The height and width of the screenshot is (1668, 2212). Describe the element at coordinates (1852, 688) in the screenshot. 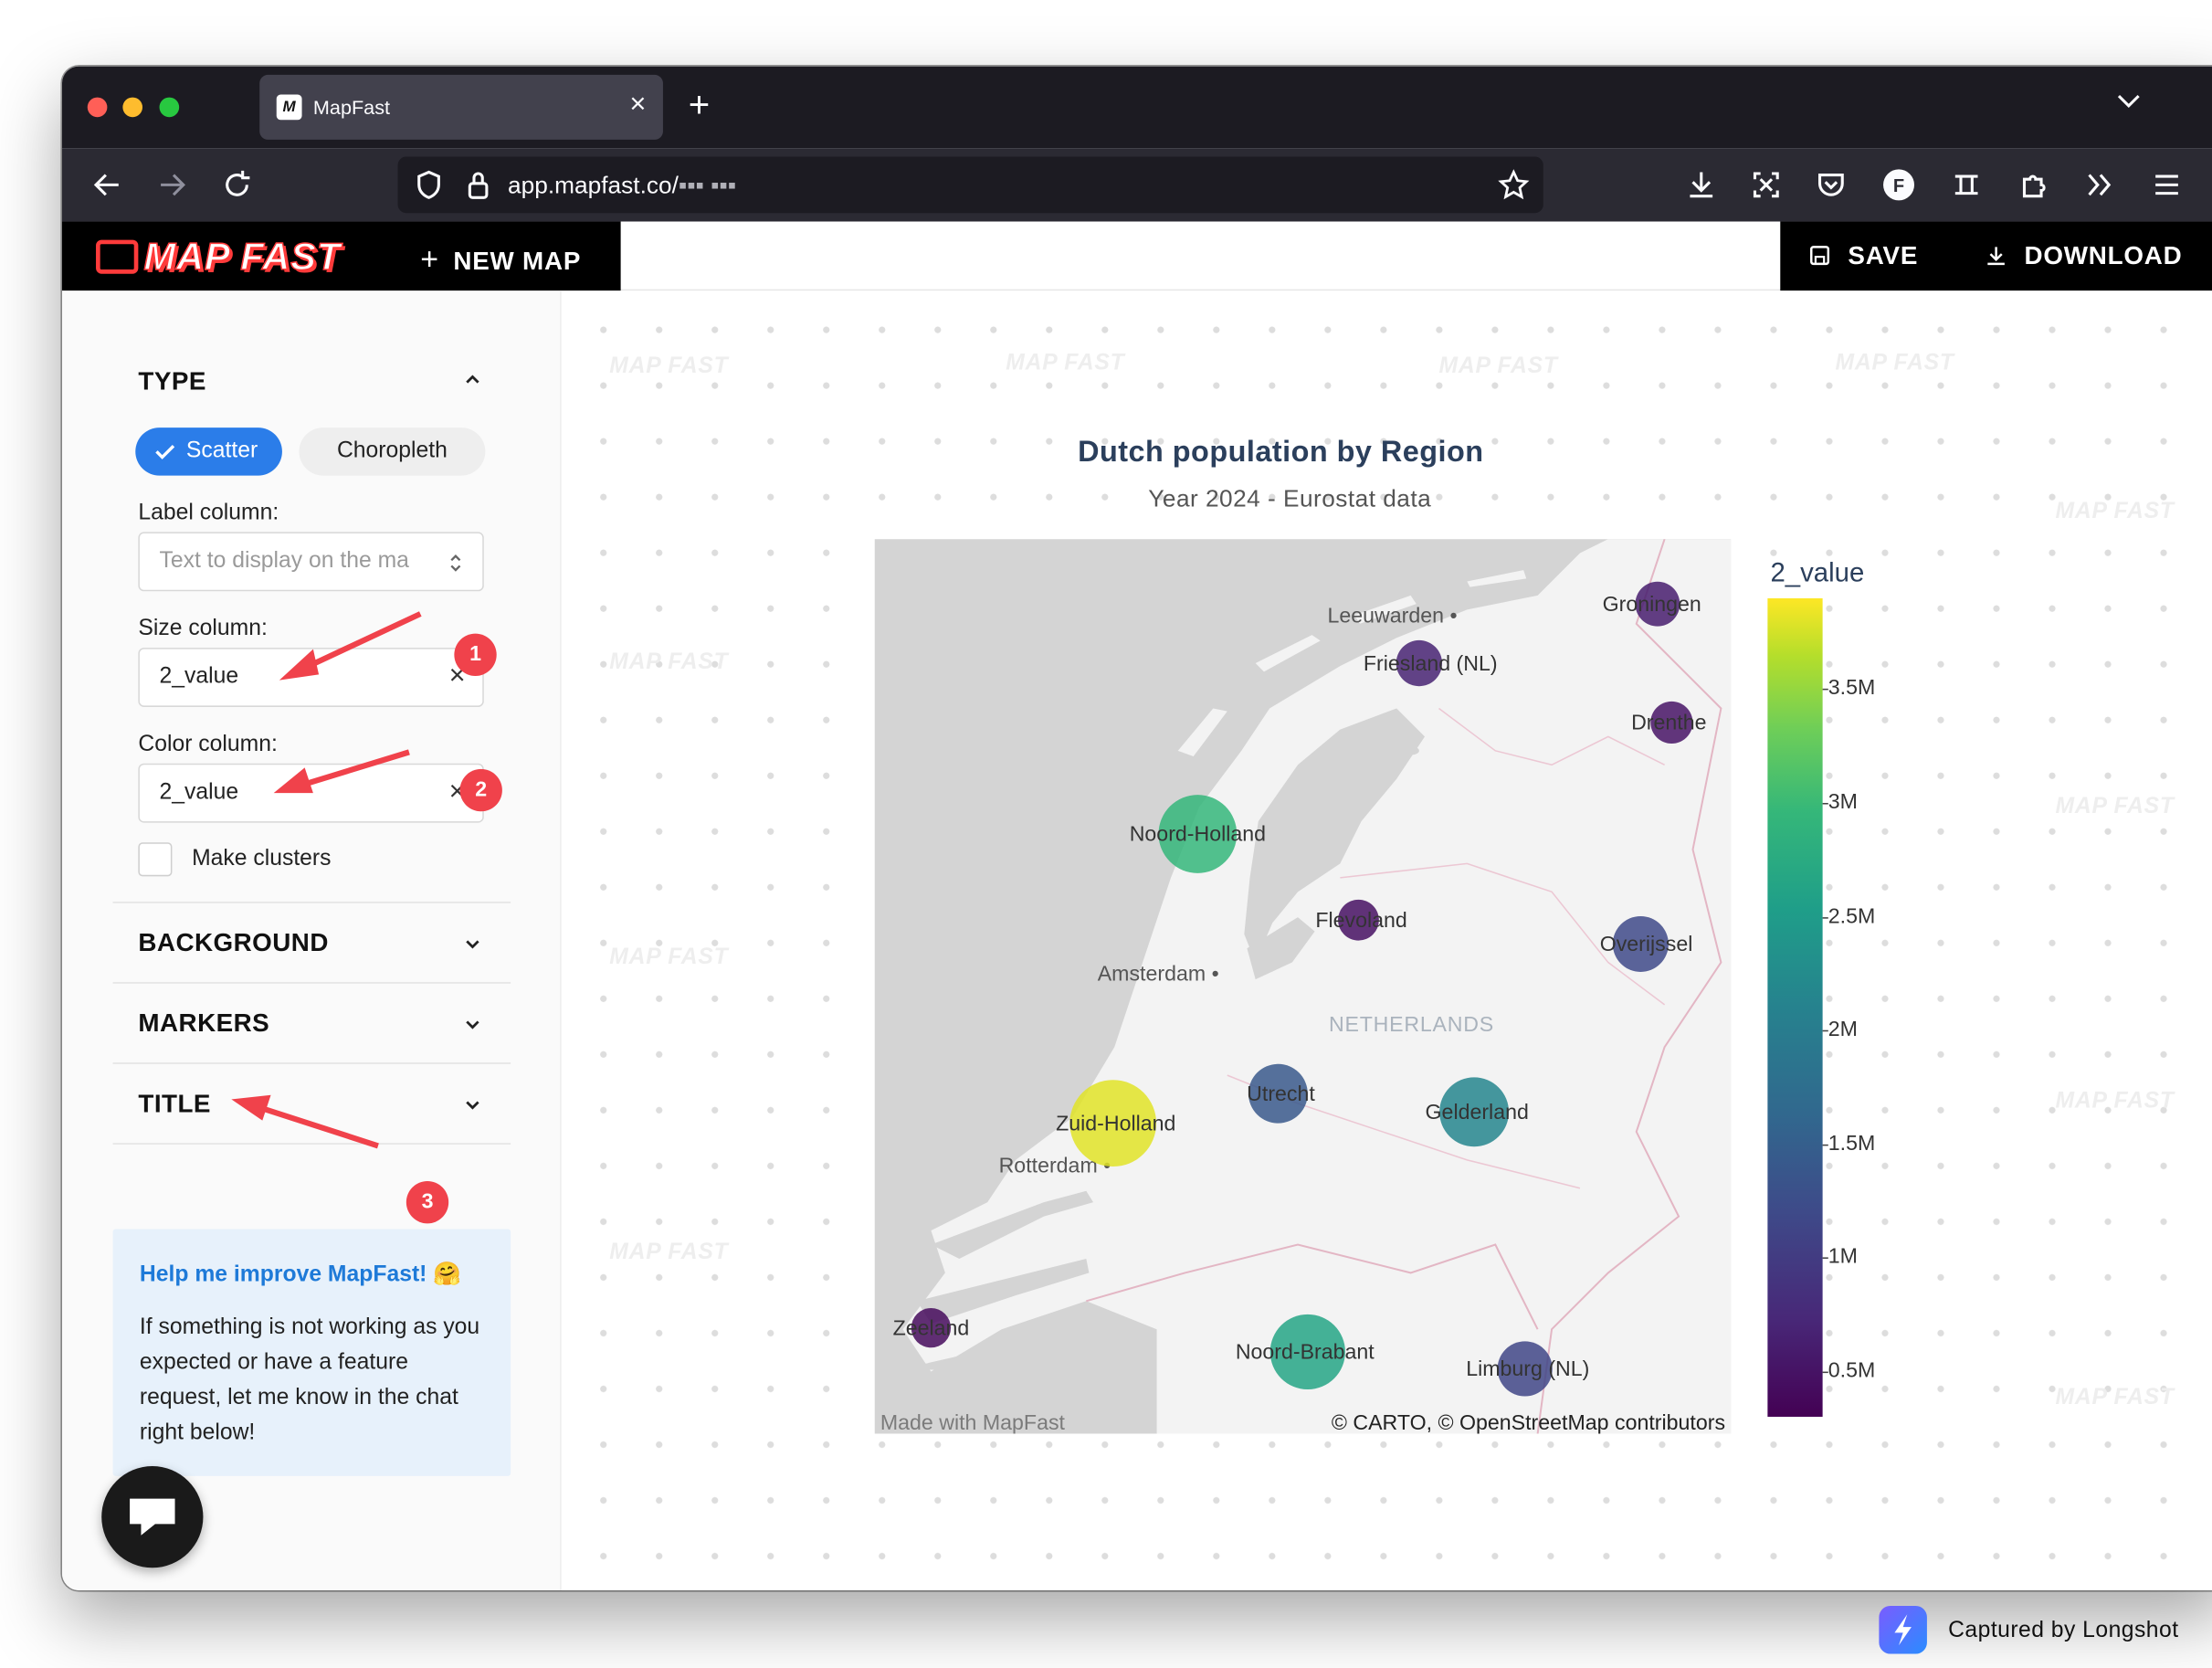

I see `colorbar-tick-label: 3.5M` at that location.